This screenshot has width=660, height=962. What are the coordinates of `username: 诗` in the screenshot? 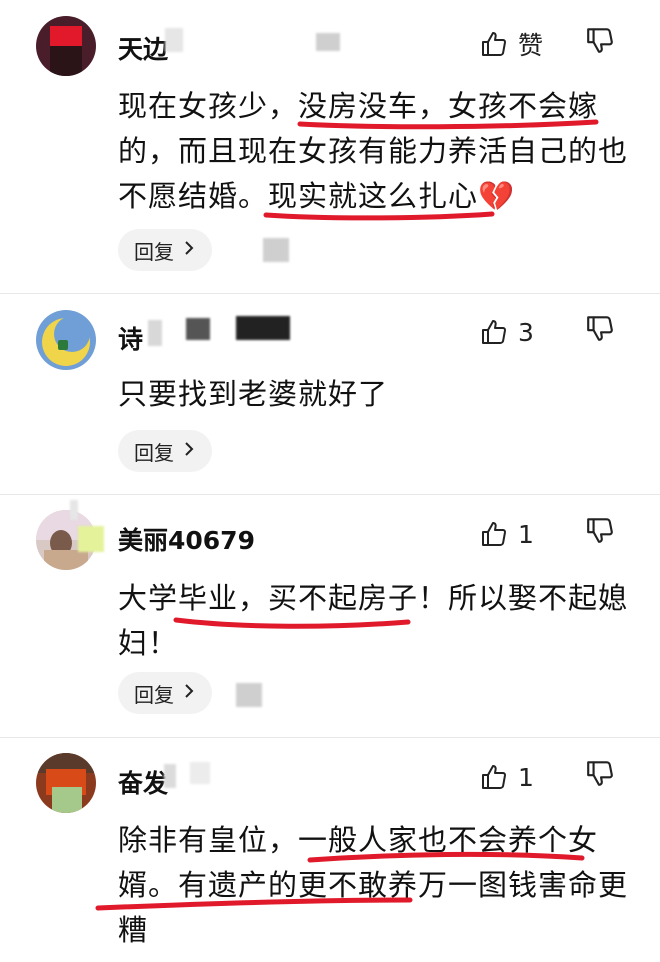 It's located at (130, 338).